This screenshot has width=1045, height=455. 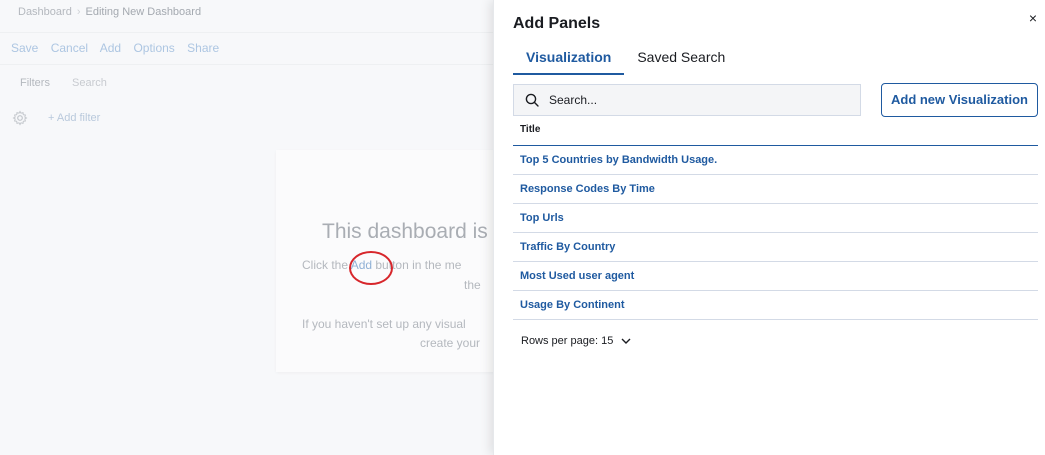 I want to click on table-row: Usage By Continent, so click(x=775, y=305).